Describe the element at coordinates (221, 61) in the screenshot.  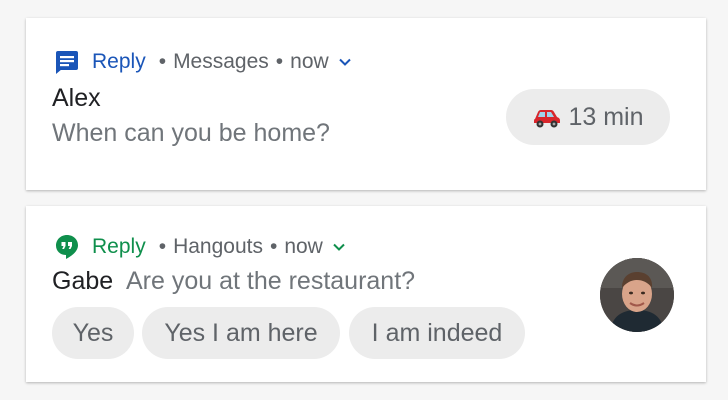
I see `app-meta-label: Messages` at that location.